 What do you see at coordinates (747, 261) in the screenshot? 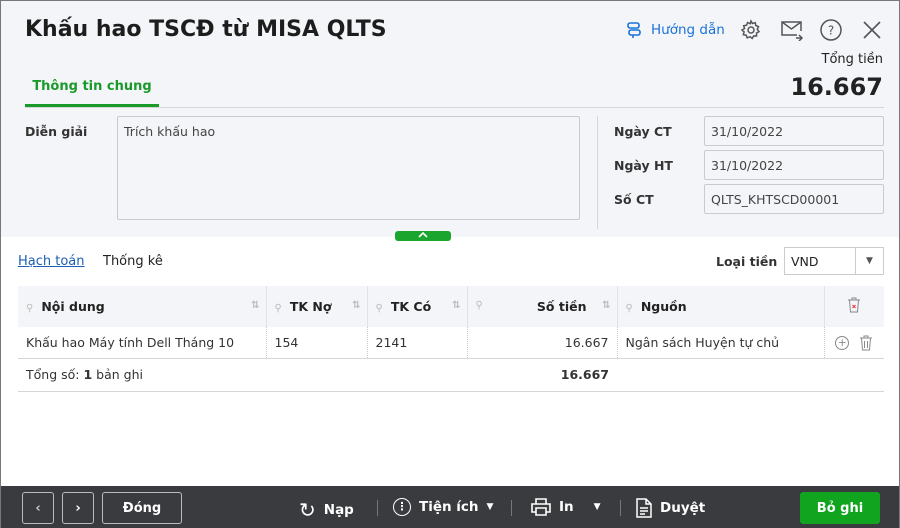
I see `currency-label: Loại tiền` at bounding box center [747, 261].